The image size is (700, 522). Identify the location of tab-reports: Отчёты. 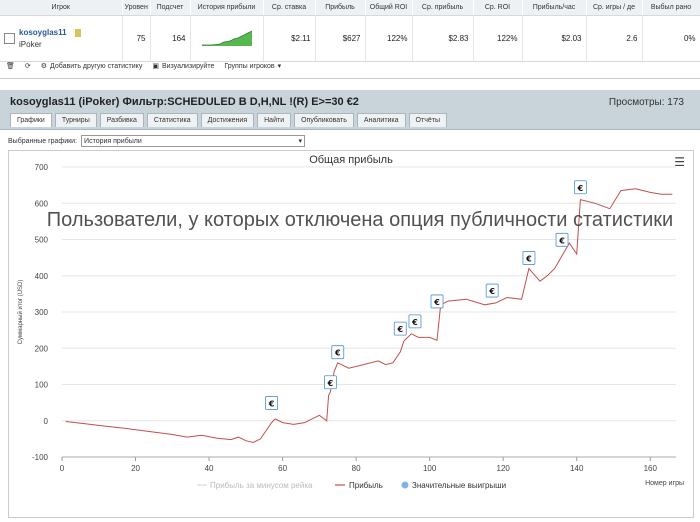
(427, 120).